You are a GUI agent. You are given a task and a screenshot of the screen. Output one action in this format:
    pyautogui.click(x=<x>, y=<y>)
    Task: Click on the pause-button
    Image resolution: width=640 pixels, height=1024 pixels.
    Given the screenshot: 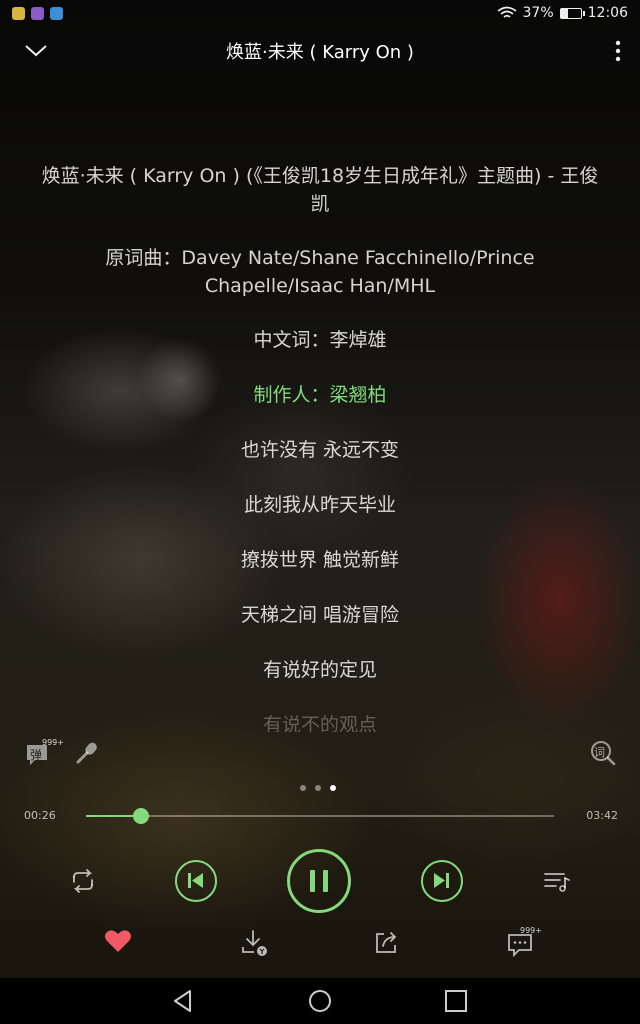 What is the action you would take?
    pyautogui.click(x=319, y=881)
    